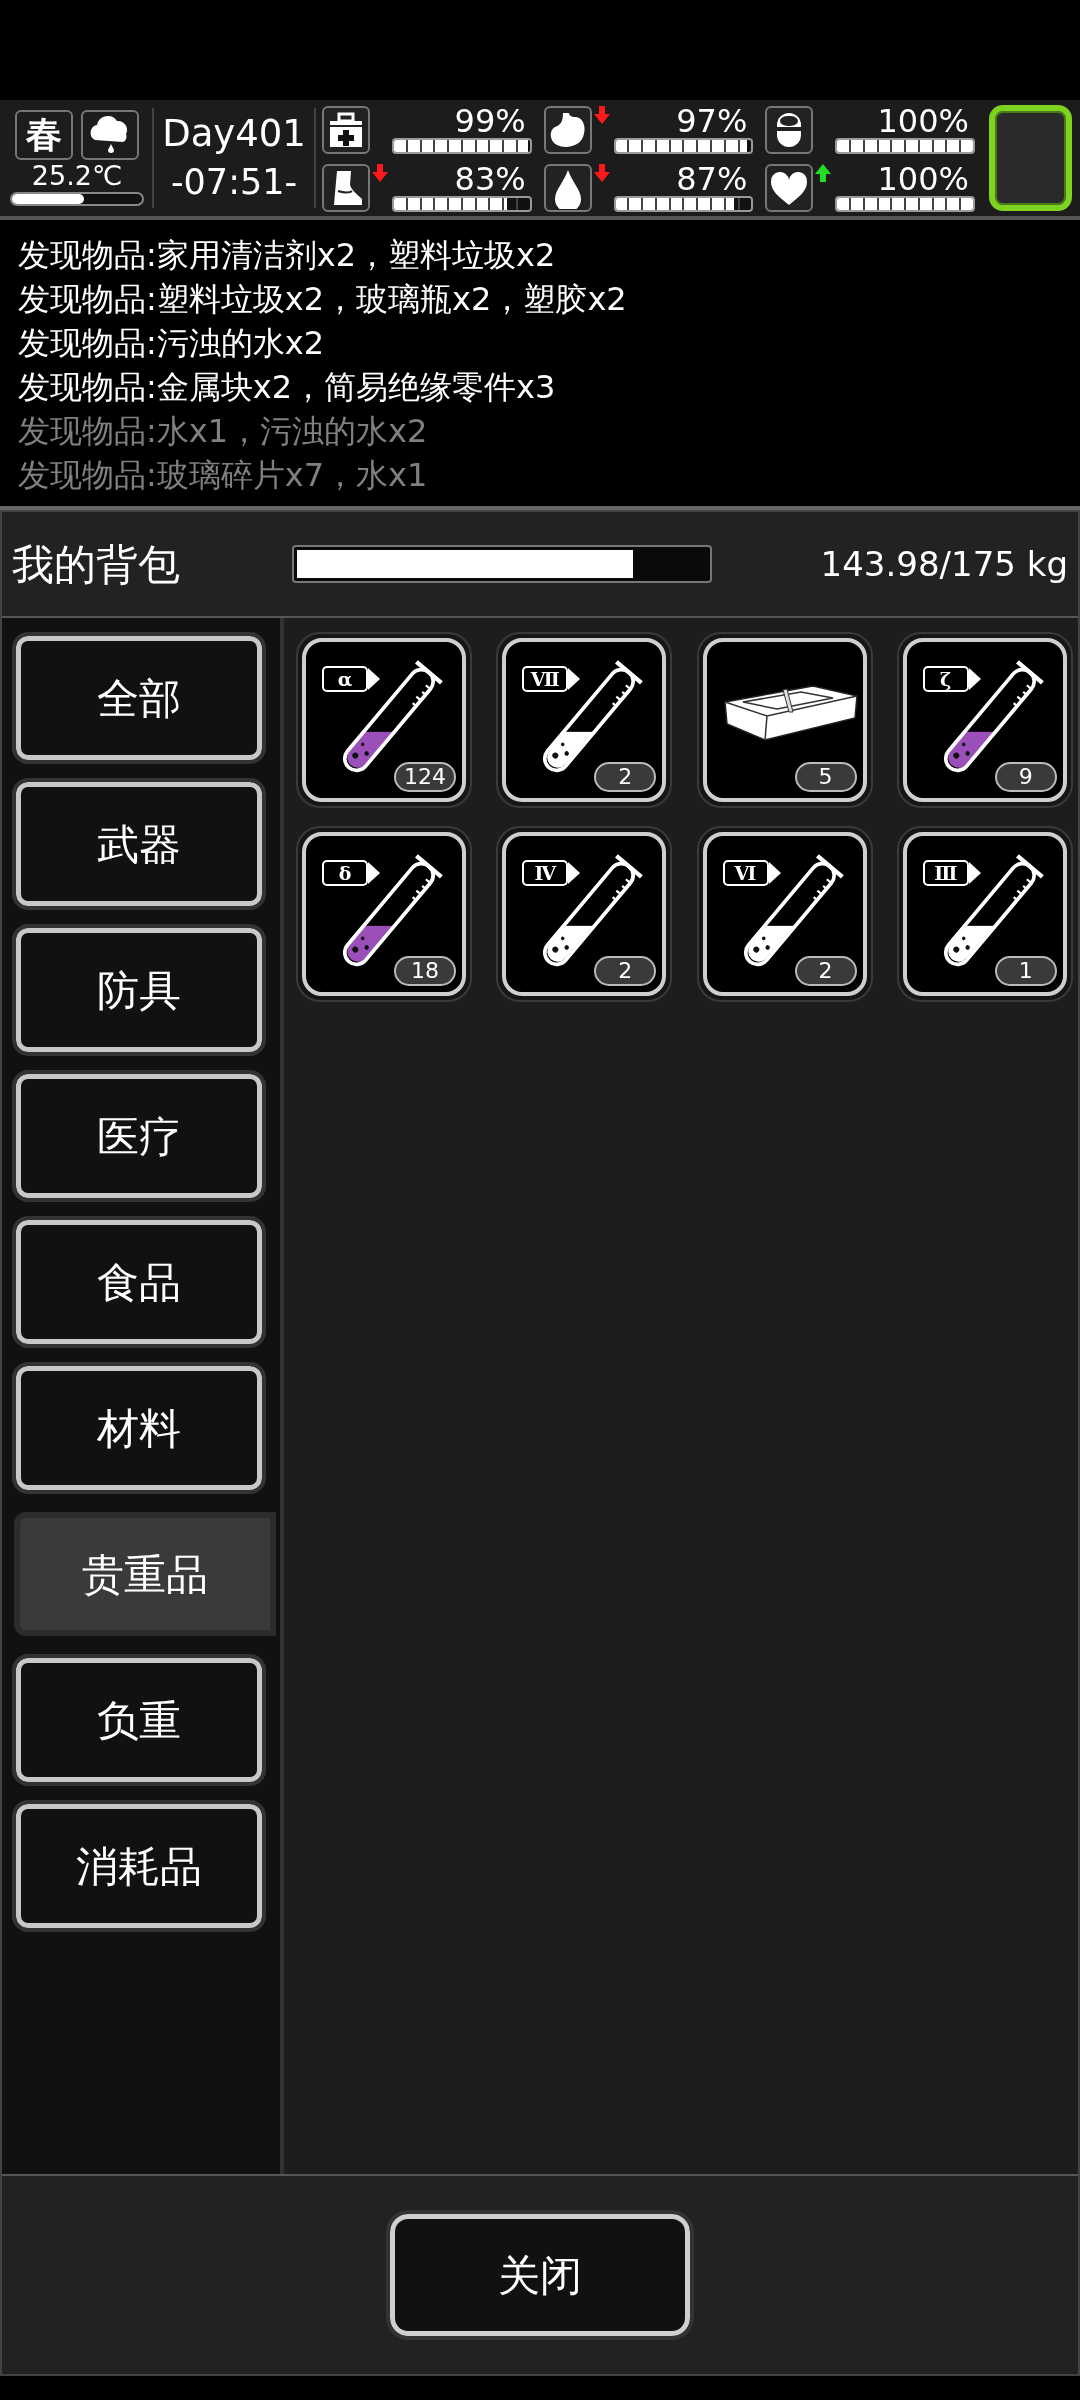 This screenshot has width=1080, height=2400. Describe the element at coordinates (44, 135) in the screenshot. I see `season-label: 春` at that location.